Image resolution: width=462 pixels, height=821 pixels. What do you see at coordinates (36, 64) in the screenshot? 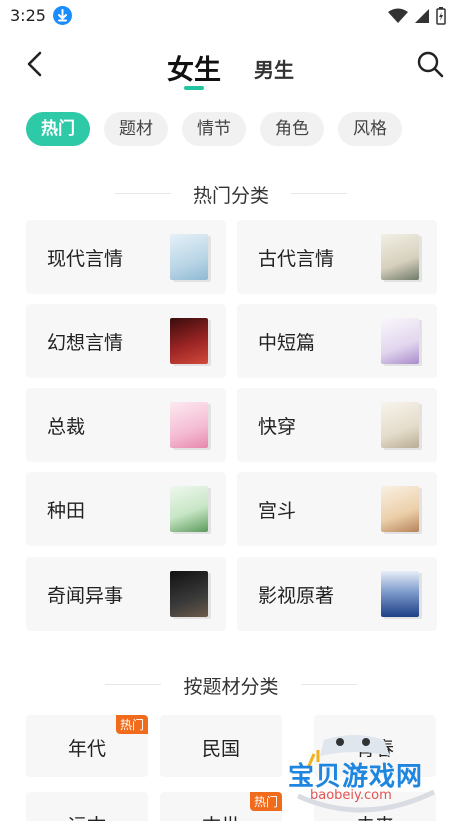
I see `back-icon` at bounding box center [36, 64].